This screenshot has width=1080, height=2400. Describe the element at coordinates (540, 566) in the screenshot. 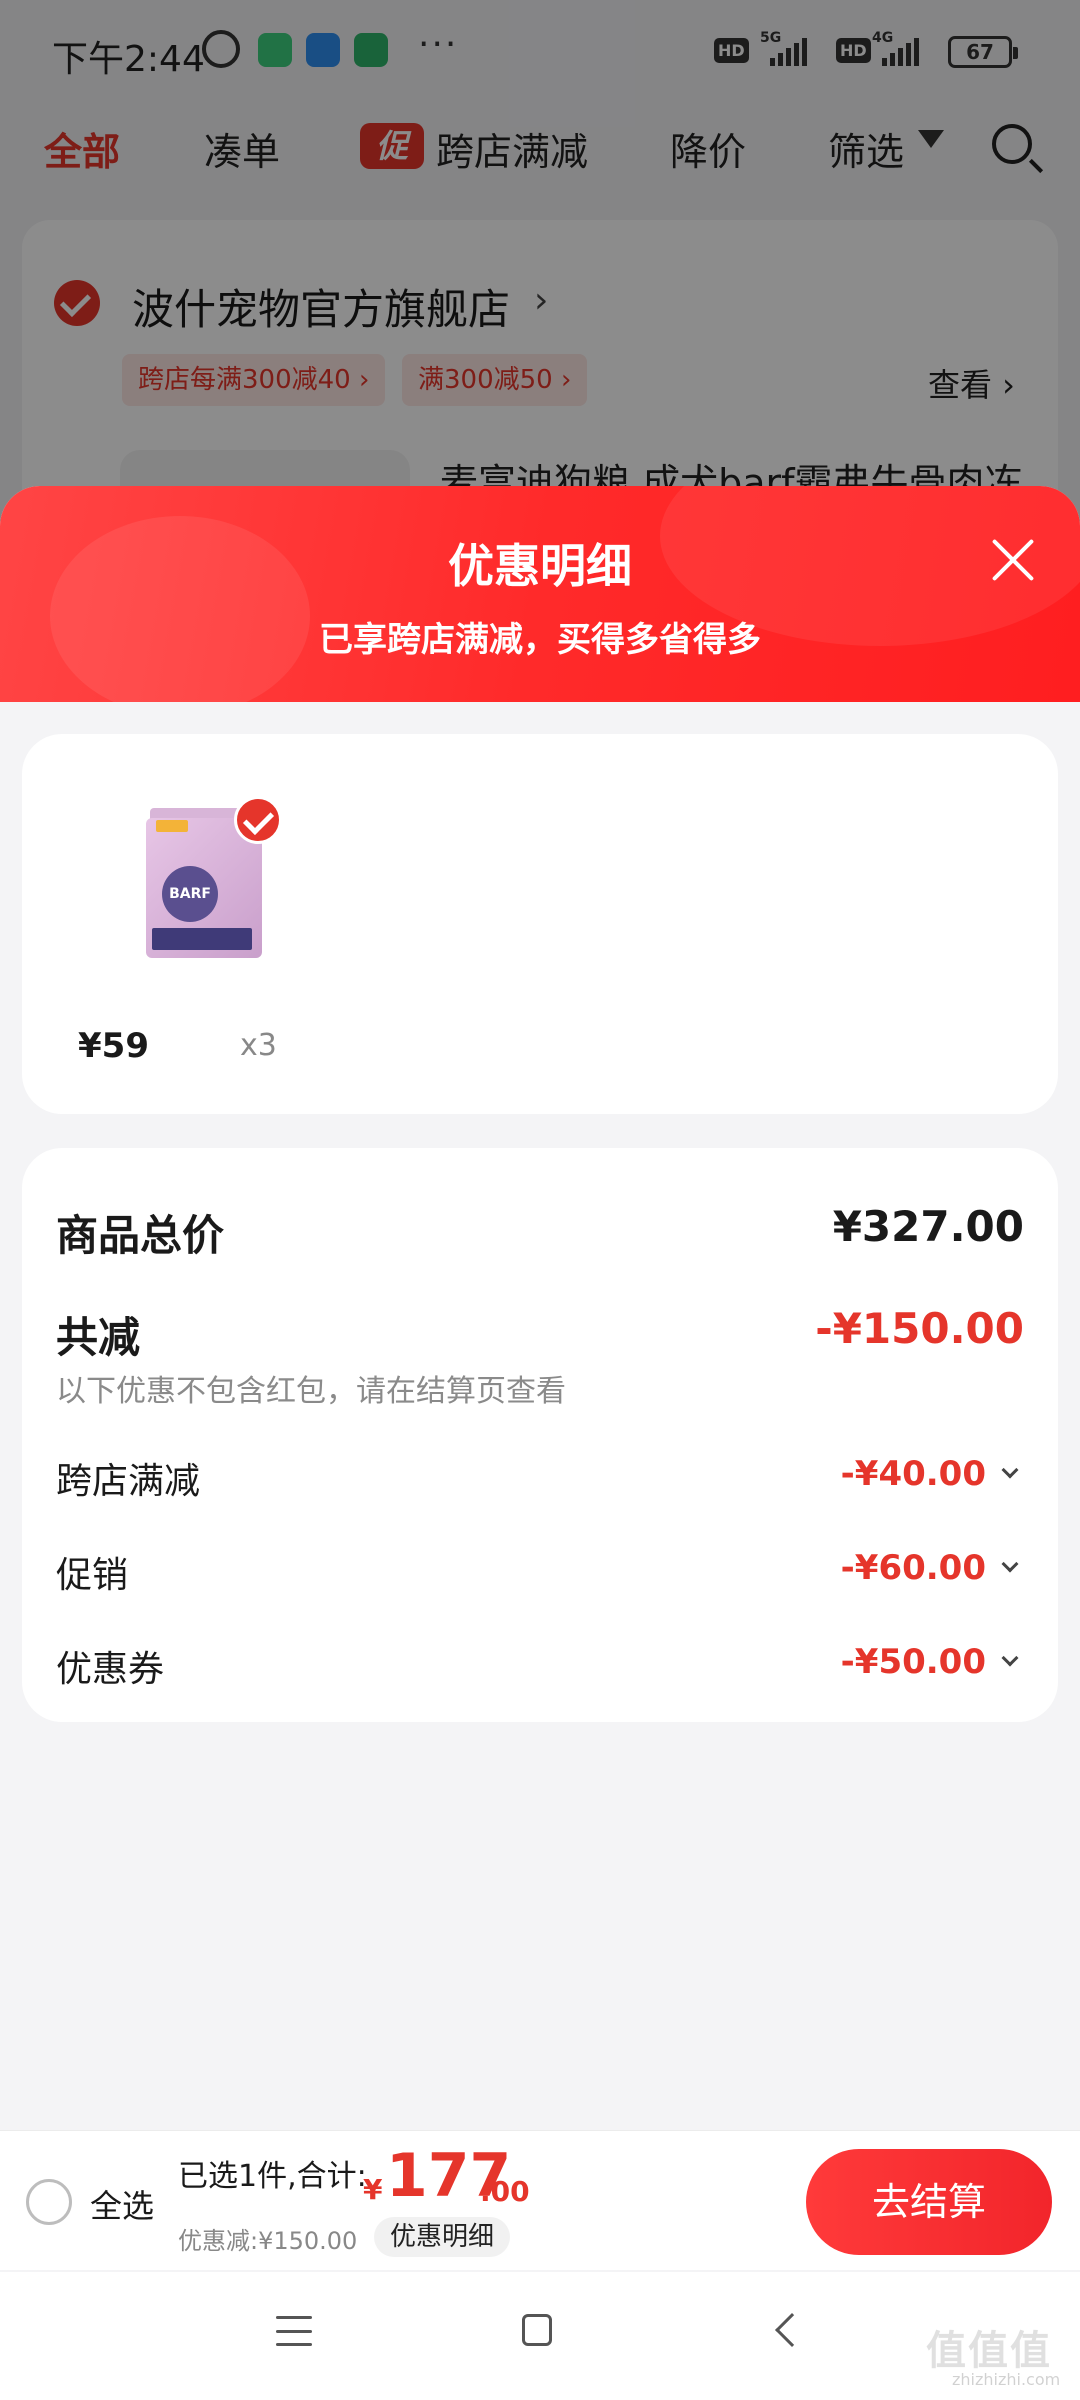

I see `sheet-title: 优惠明细` at that location.